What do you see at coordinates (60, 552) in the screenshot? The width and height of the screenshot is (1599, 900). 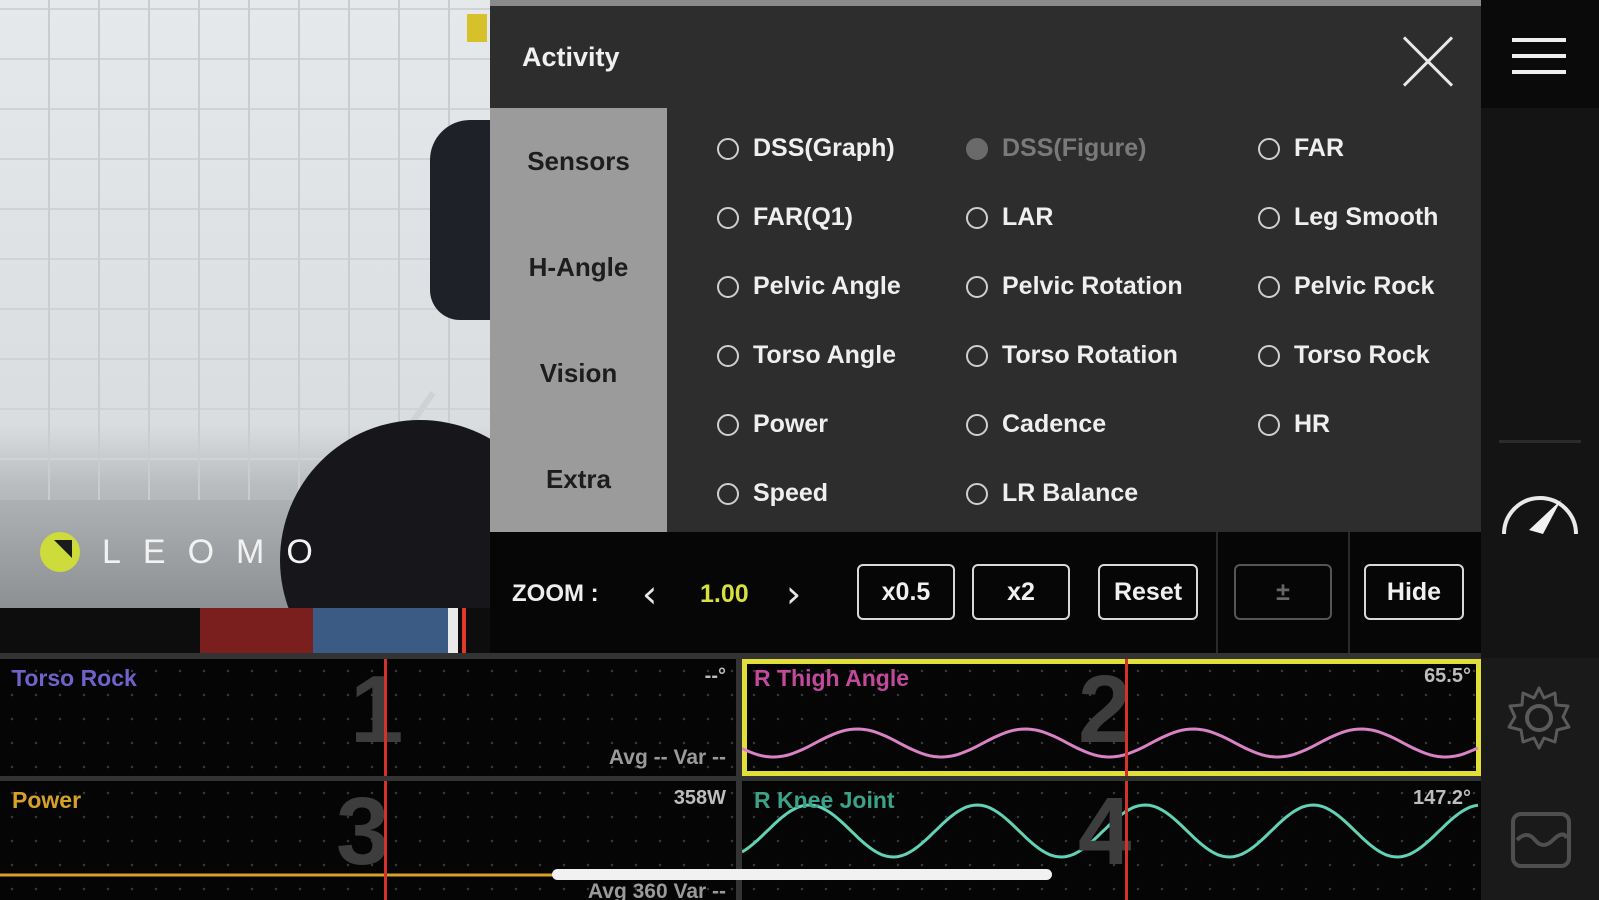 I see `leomo-logo-icon` at bounding box center [60, 552].